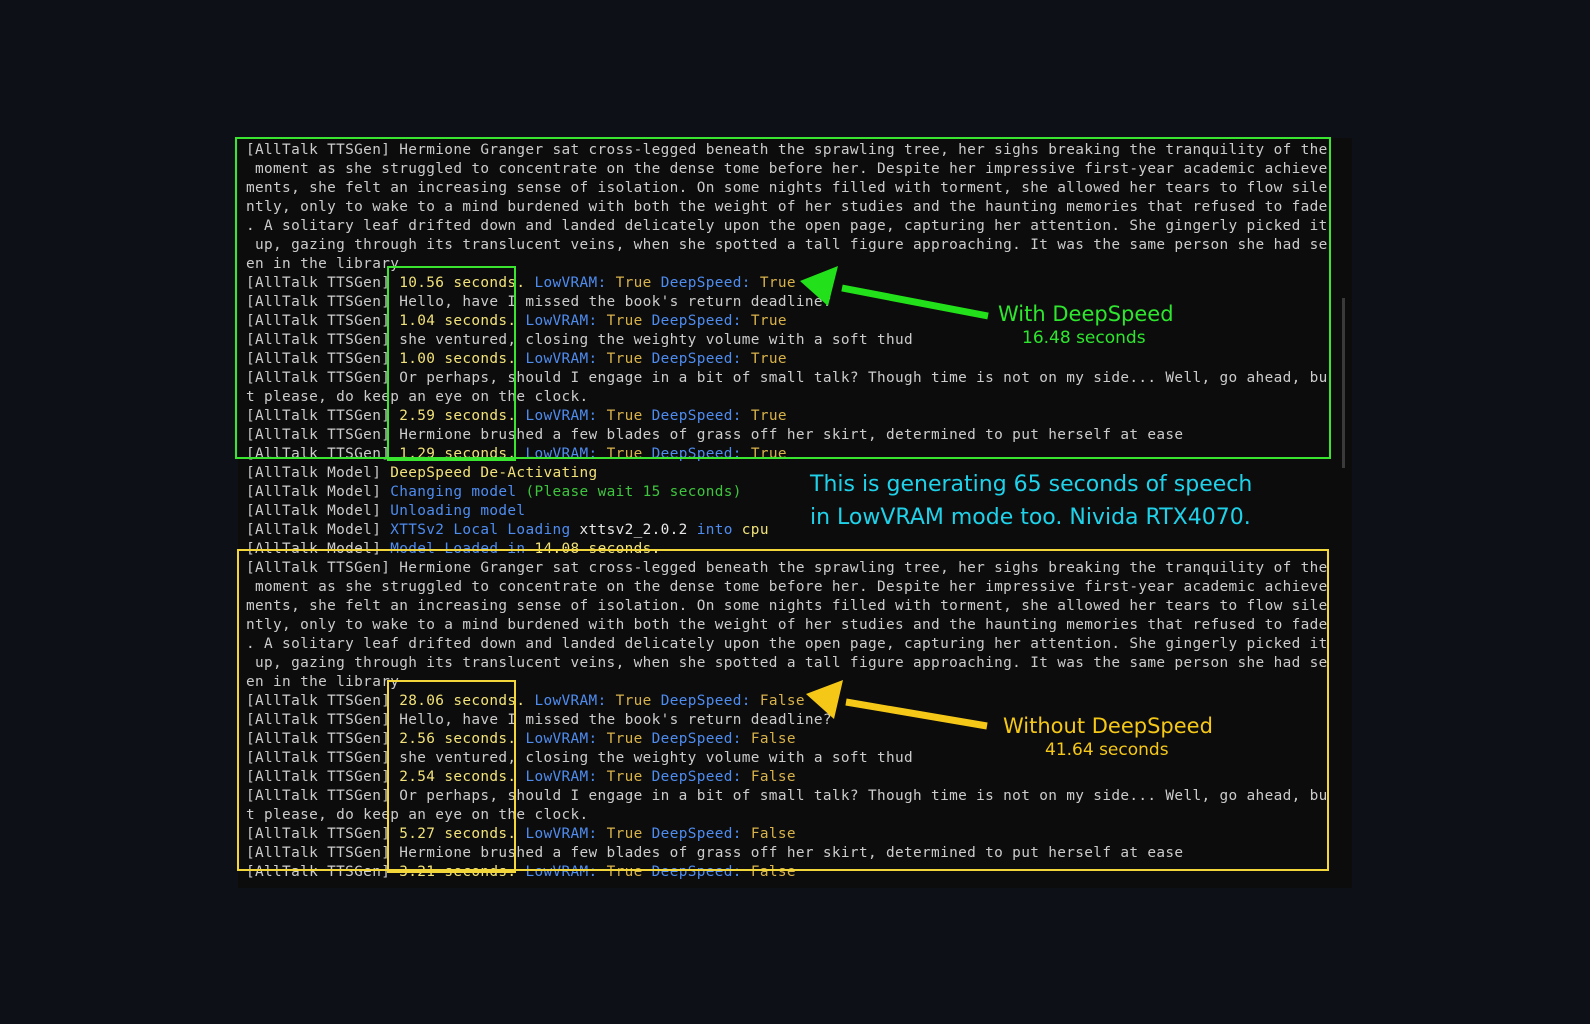  I want to click on without-deepspeed-total: 41.64 seconds, so click(1107, 750).